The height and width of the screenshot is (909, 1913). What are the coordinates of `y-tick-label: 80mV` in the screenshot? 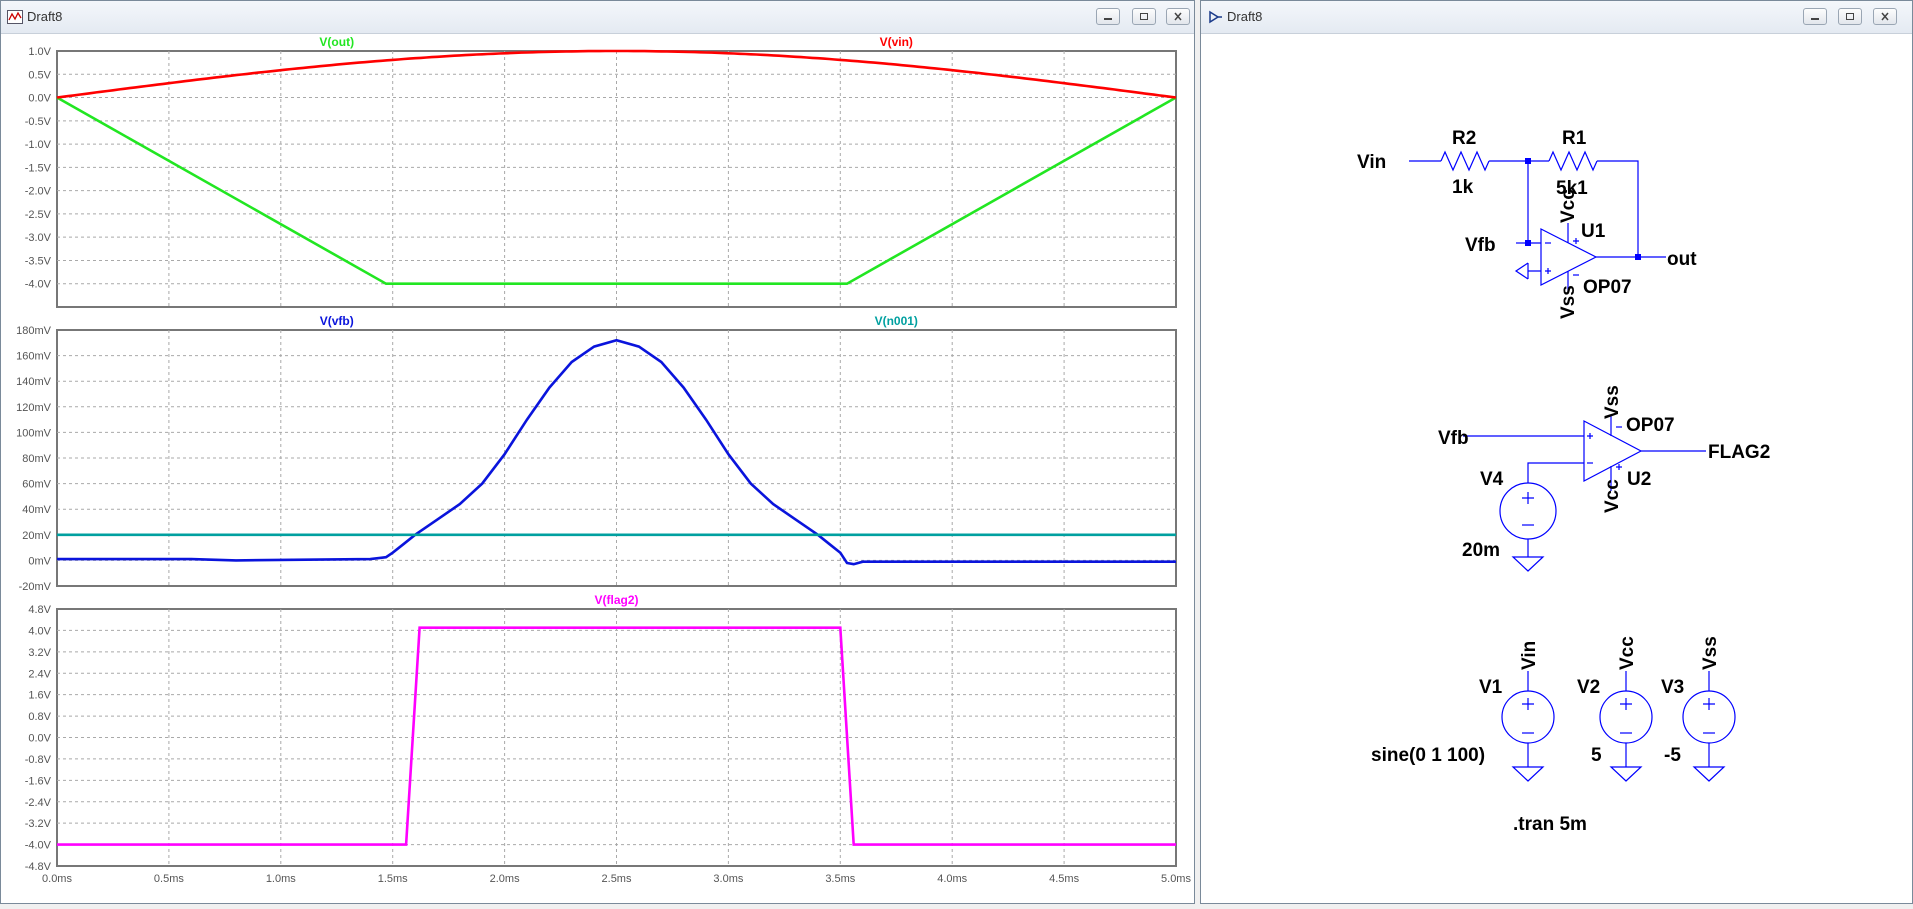 It's located at (36, 459).